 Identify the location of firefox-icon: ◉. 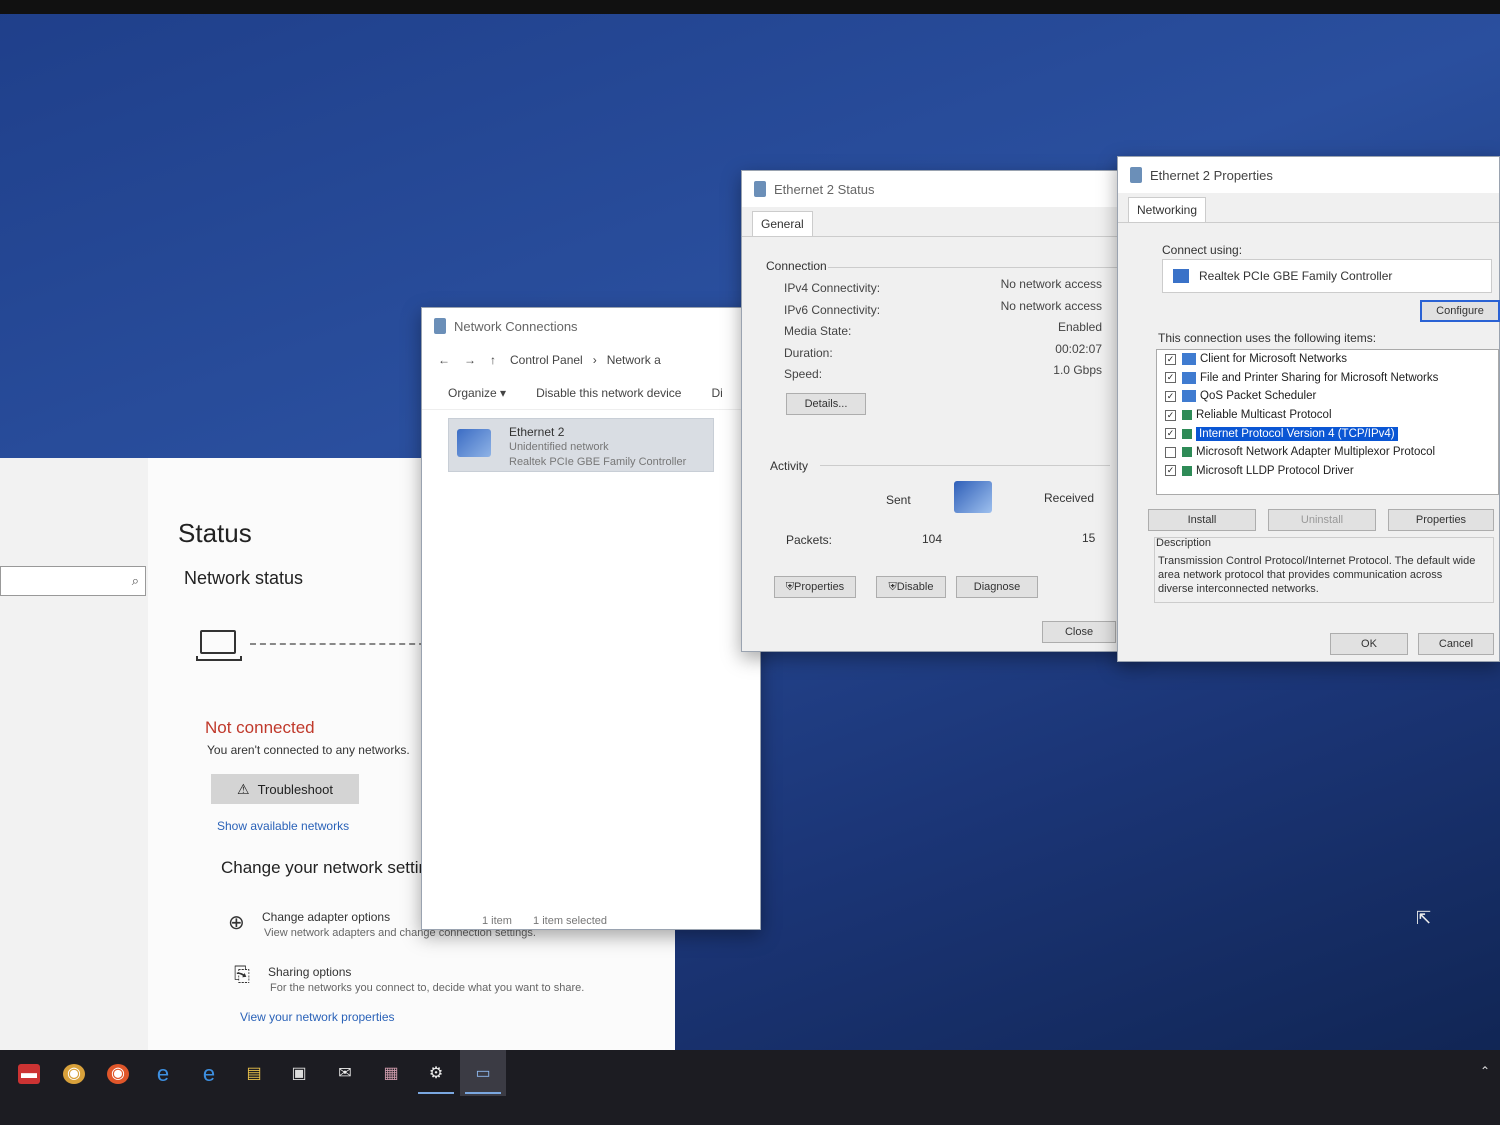
(118, 1074).